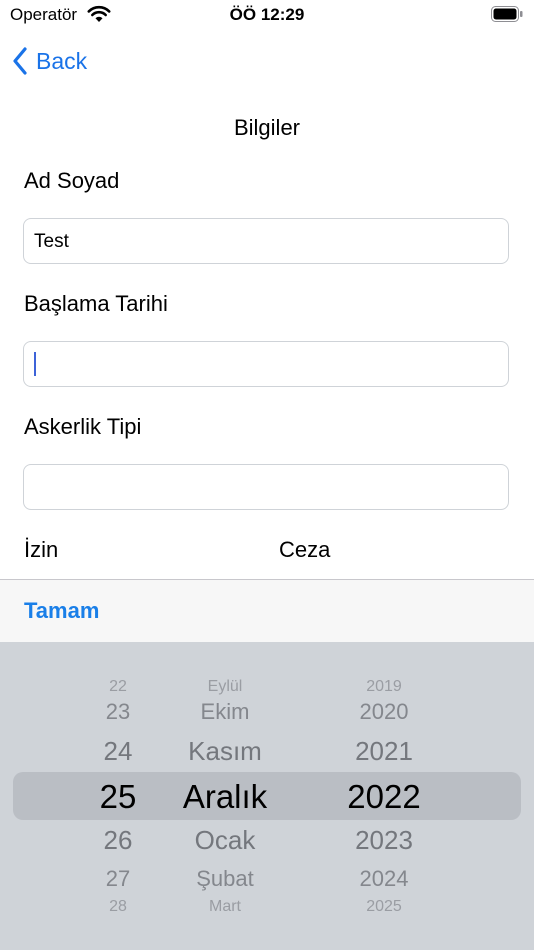 This screenshot has width=534, height=950. I want to click on picker-month-option: Eylül, so click(225, 686).